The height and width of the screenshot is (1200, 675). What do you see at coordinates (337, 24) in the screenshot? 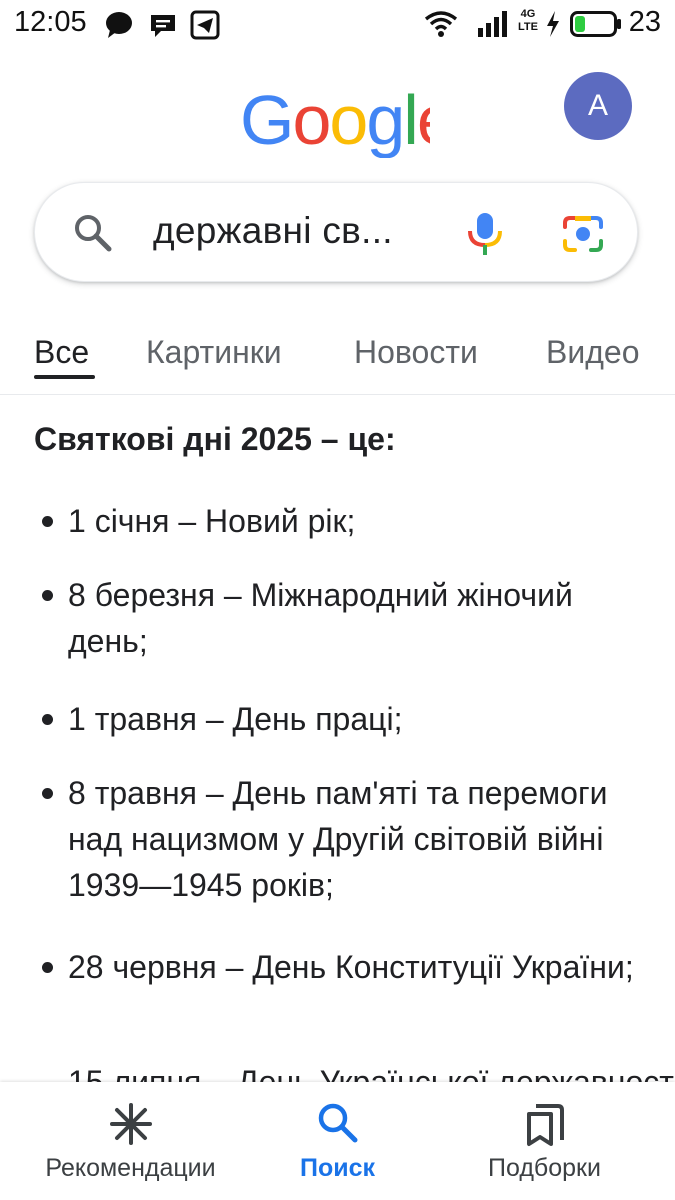
I see `status-bar: 12:05 4G LTE 23` at bounding box center [337, 24].